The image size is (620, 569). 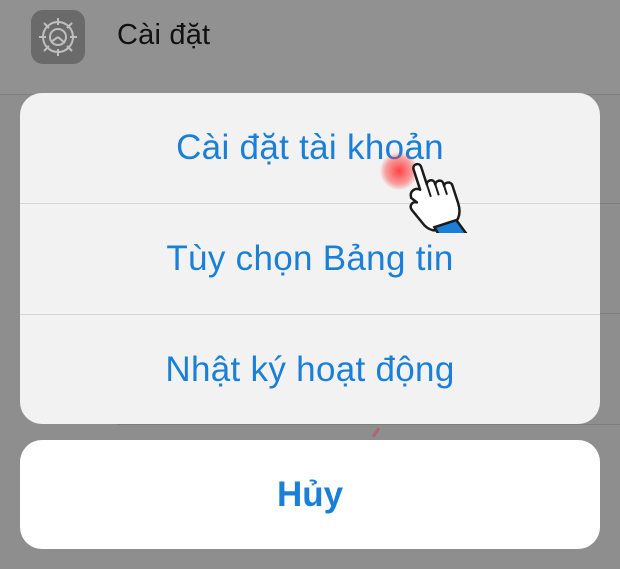 I want to click on activity-log-label: Nhật ký hoạt động, so click(x=310, y=369).